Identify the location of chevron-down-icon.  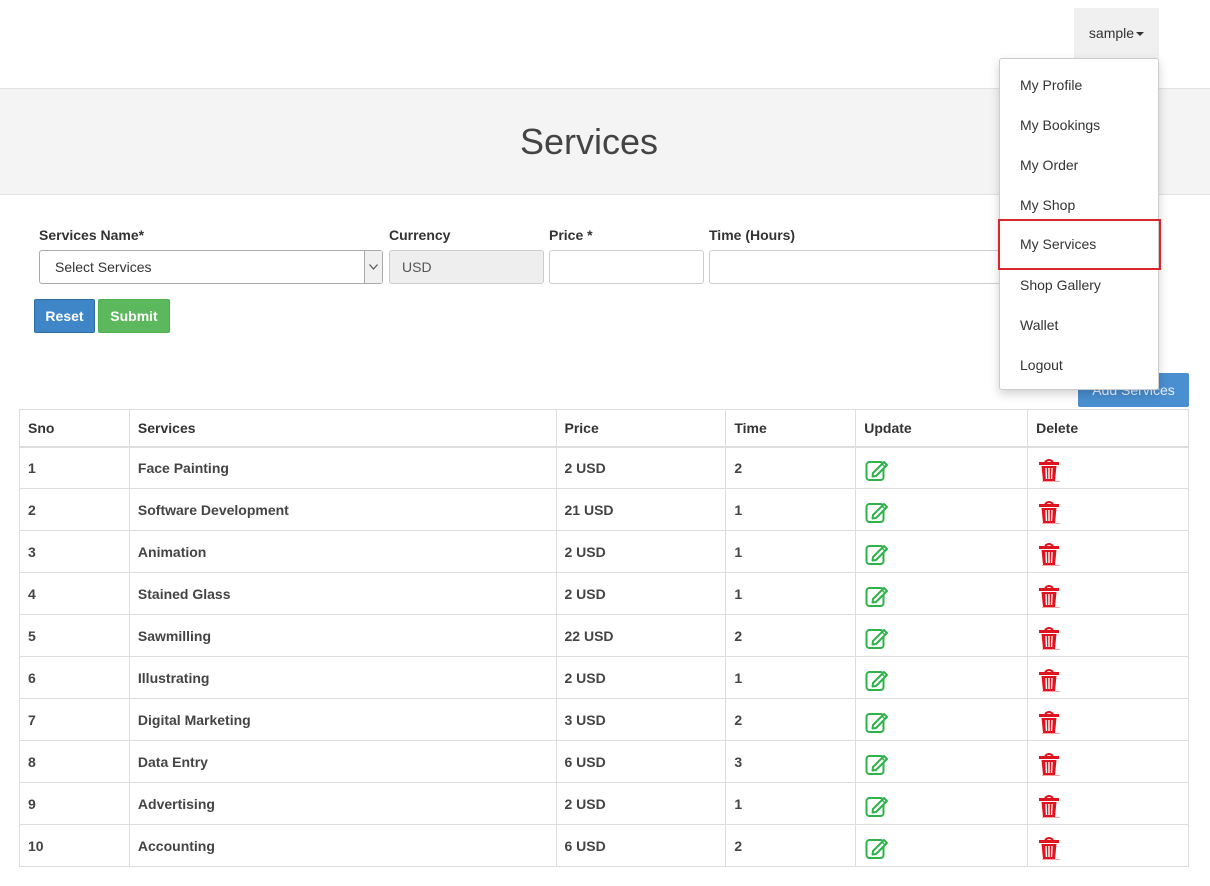
(373, 267).